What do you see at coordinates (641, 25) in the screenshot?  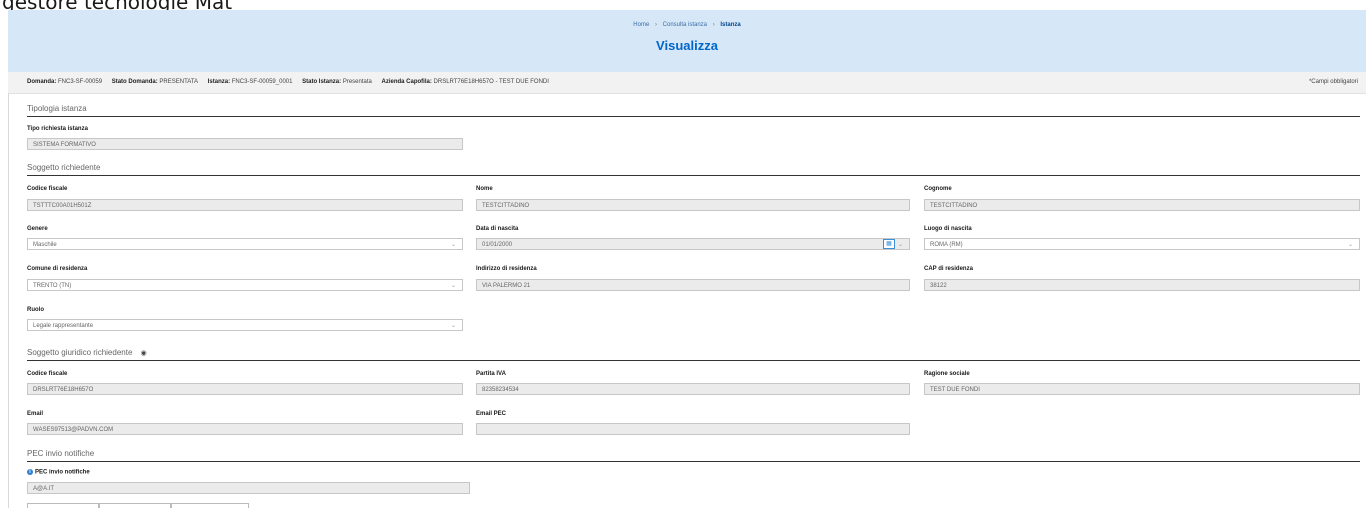 I see `breadcrumb-home: Home` at bounding box center [641, 25].